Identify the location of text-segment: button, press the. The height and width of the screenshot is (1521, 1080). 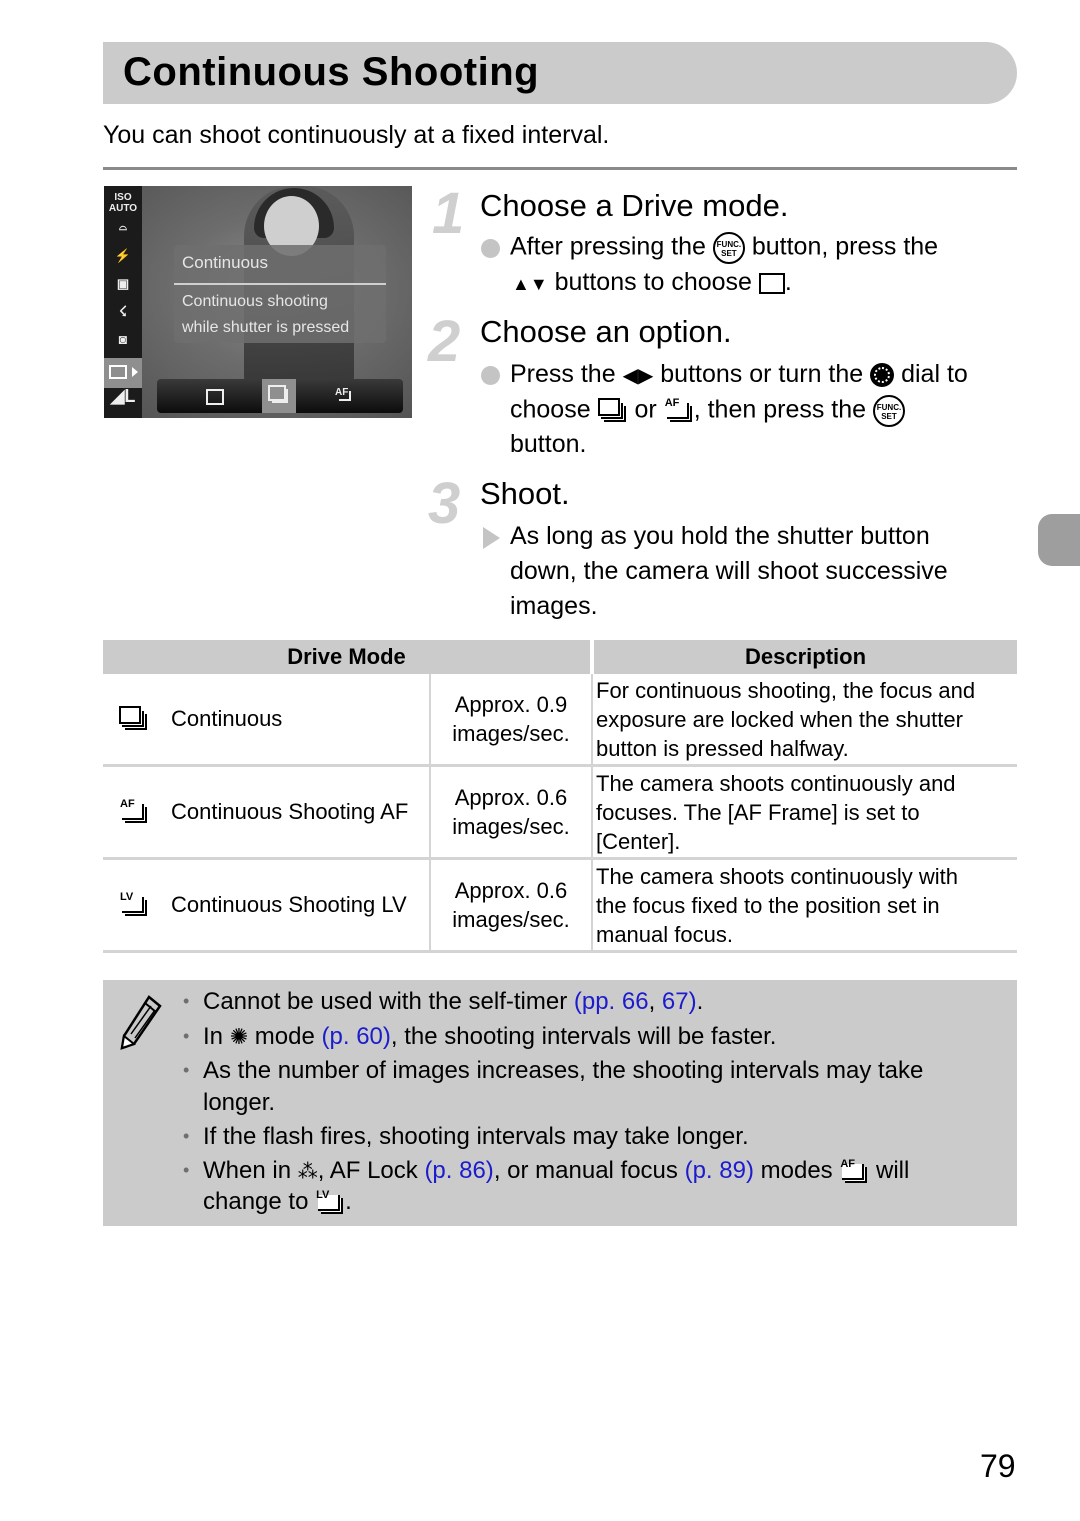
(845, 246).